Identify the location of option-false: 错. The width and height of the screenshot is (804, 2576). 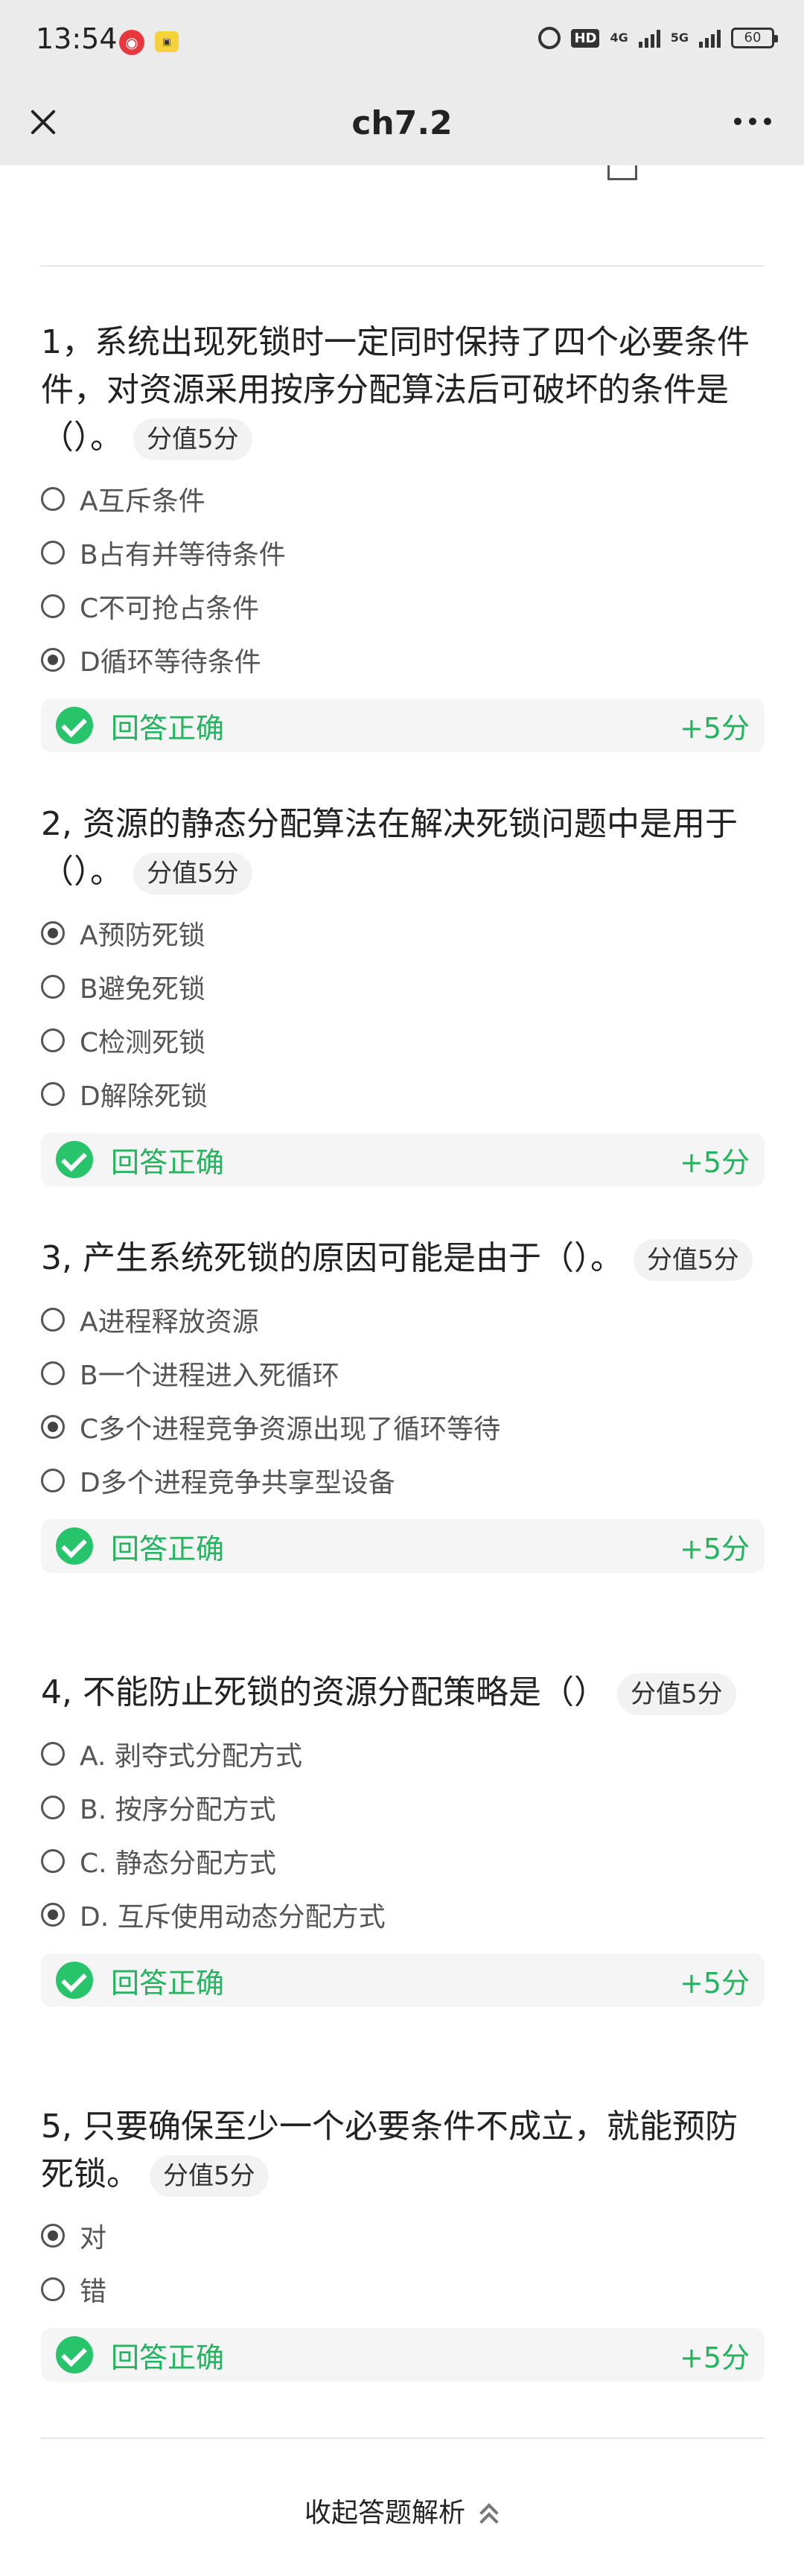
(403, 2289).